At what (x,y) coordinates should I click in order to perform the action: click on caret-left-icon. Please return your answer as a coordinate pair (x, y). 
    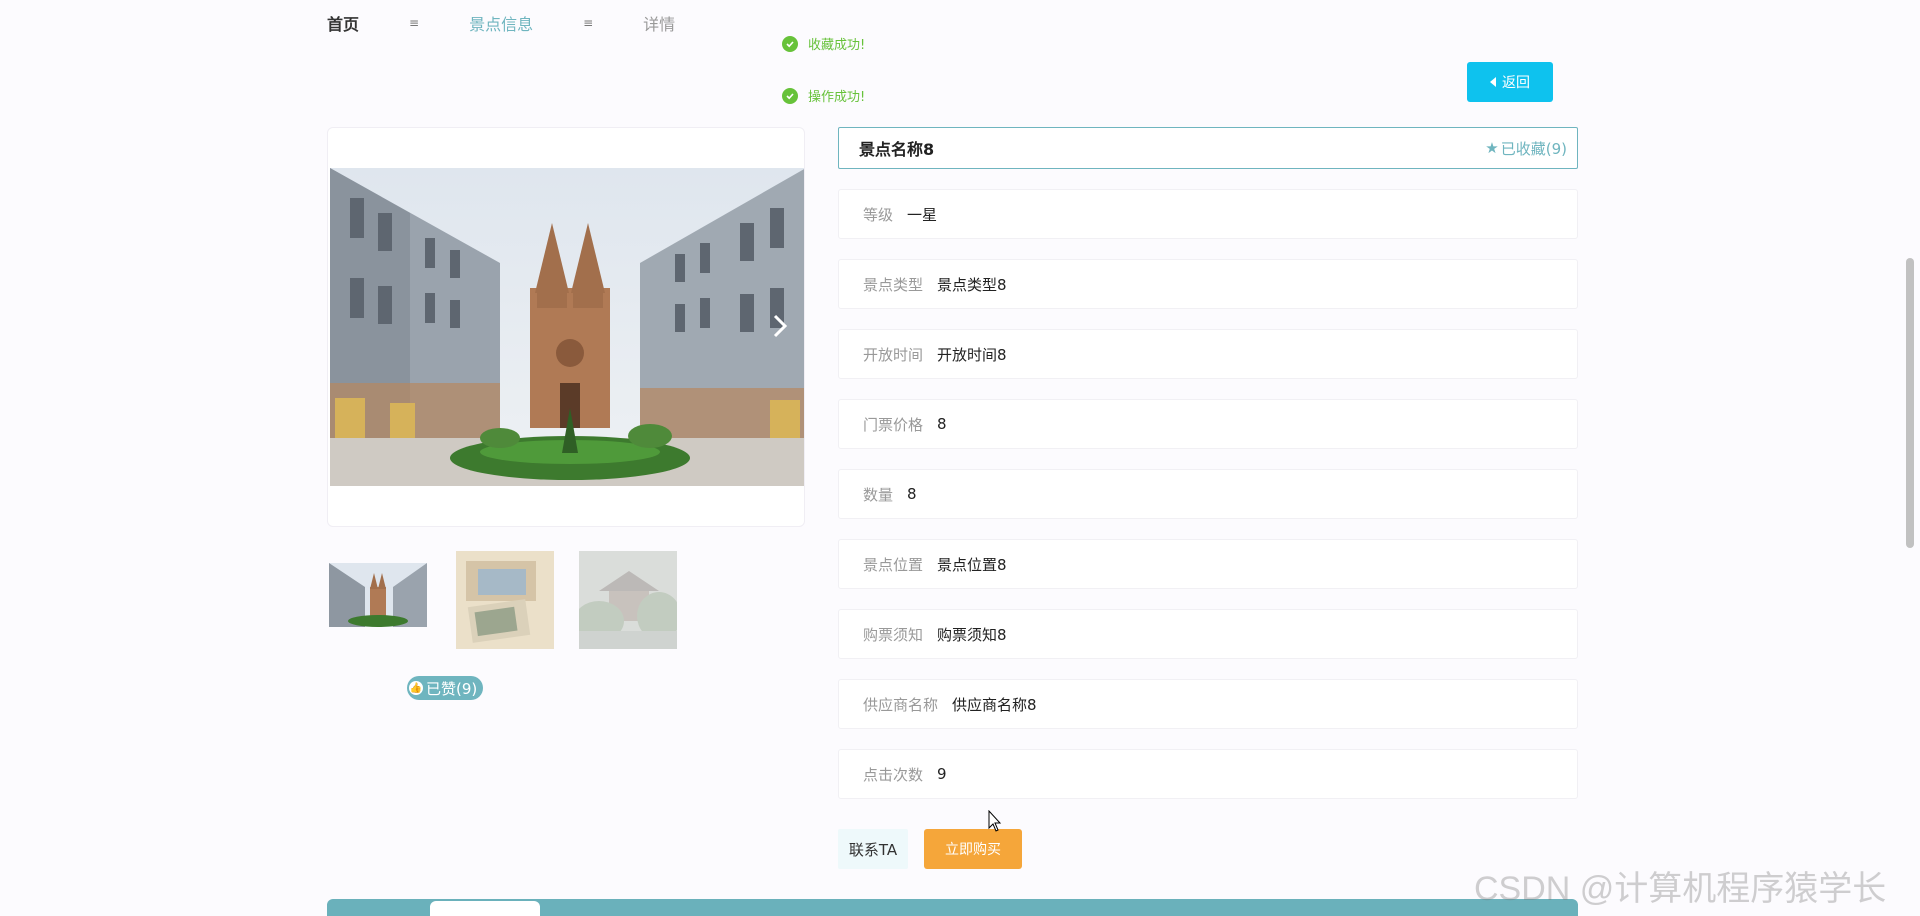
    Looking at the image, I should click on (1493, 82).